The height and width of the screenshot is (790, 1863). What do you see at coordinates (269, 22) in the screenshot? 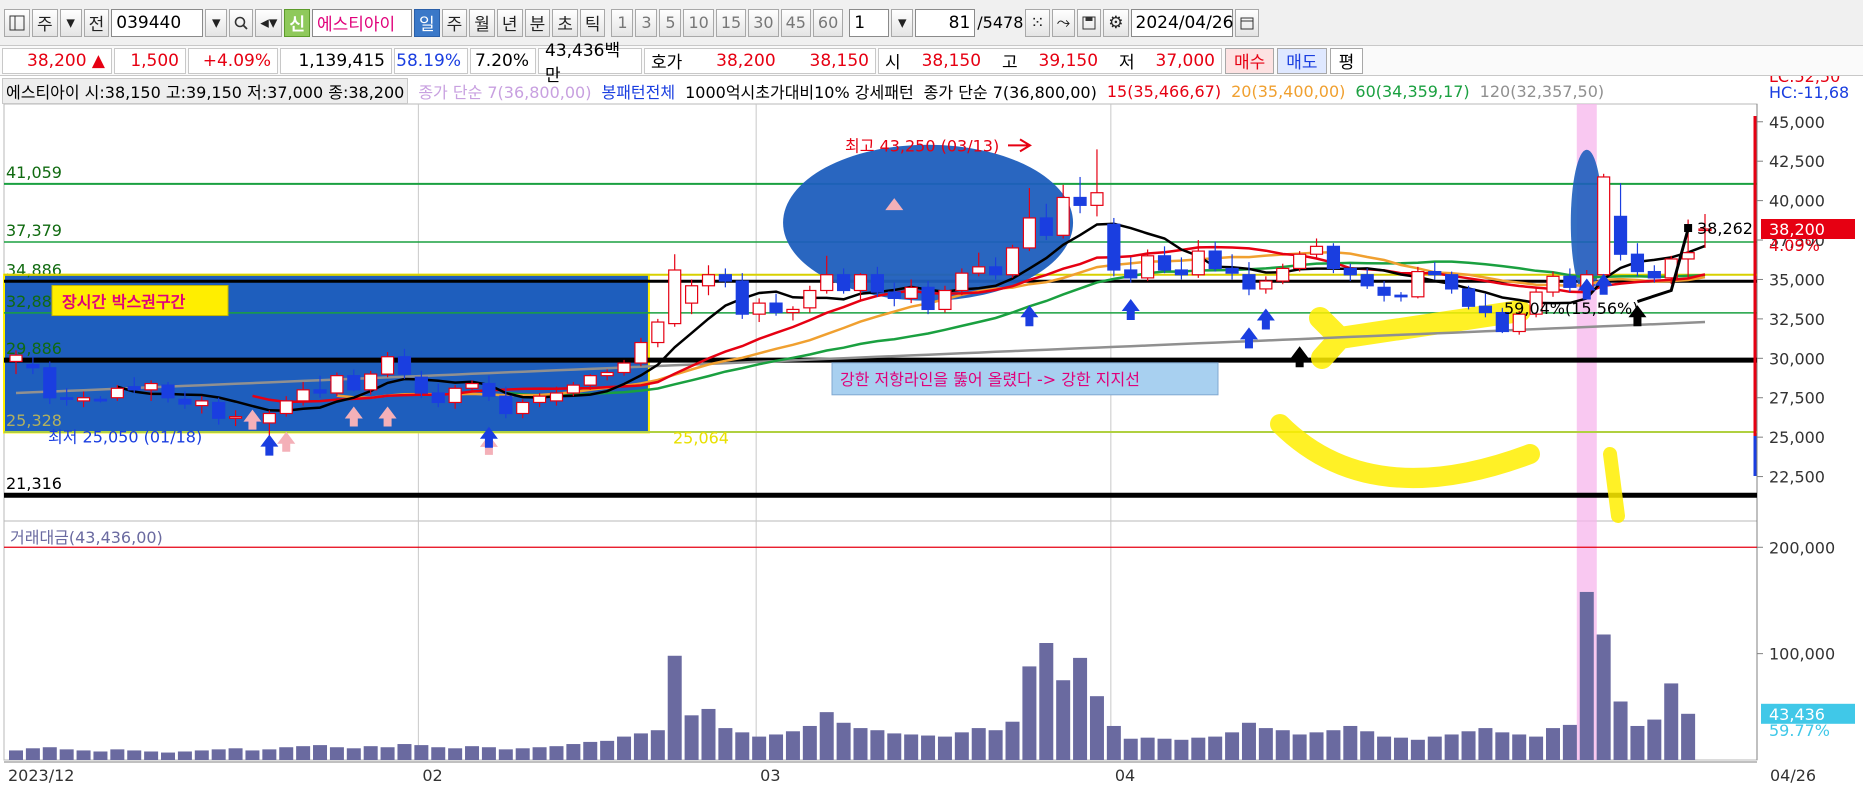
I see `sound-icon: ◂▾` at bounding box center [269, 22].